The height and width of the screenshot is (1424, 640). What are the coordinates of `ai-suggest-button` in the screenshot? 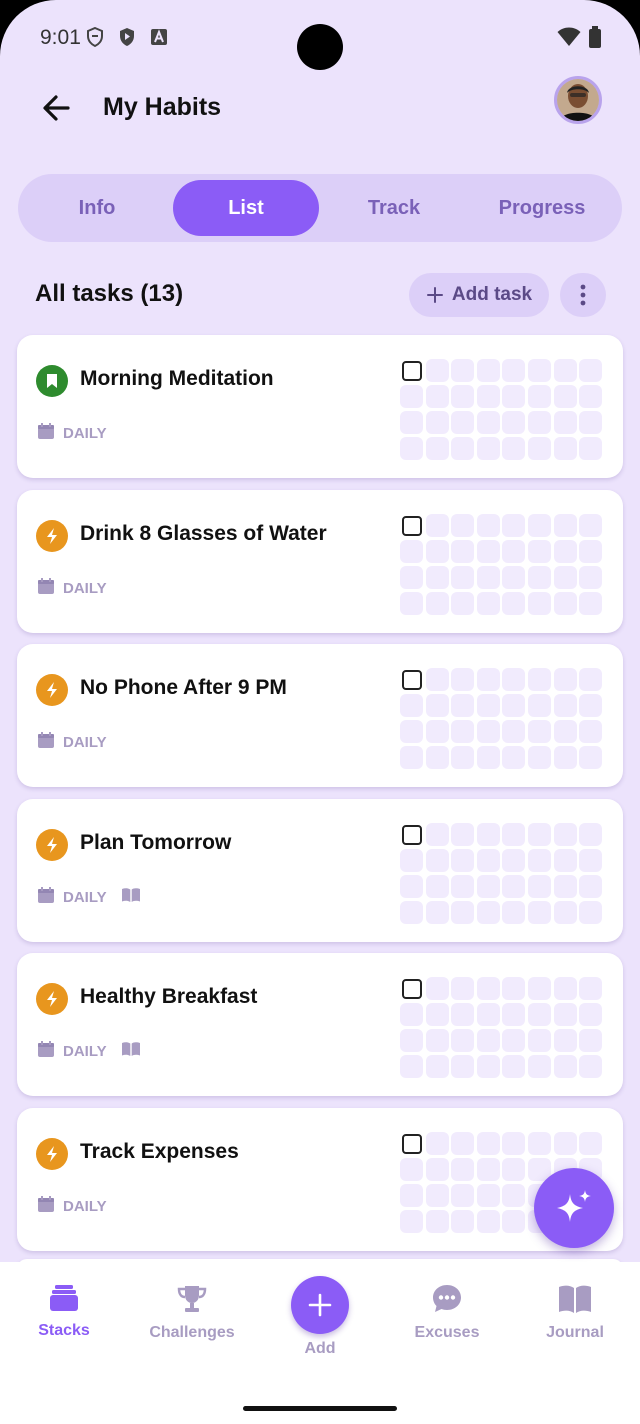 It's located at (574, 1208).